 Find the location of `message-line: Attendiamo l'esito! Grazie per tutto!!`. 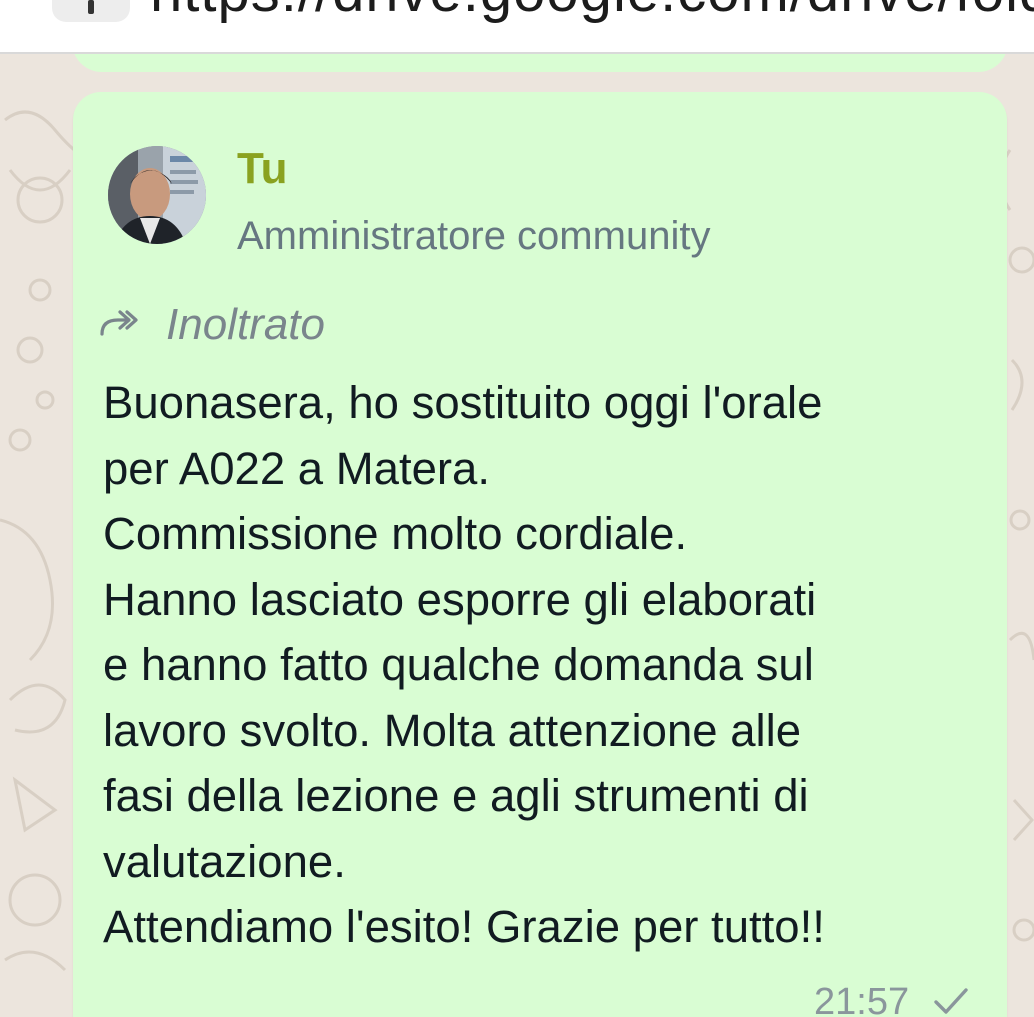

message-line: Attendiamo l'esito! Grazie per tutto!! is located at coordinates (464, 926).